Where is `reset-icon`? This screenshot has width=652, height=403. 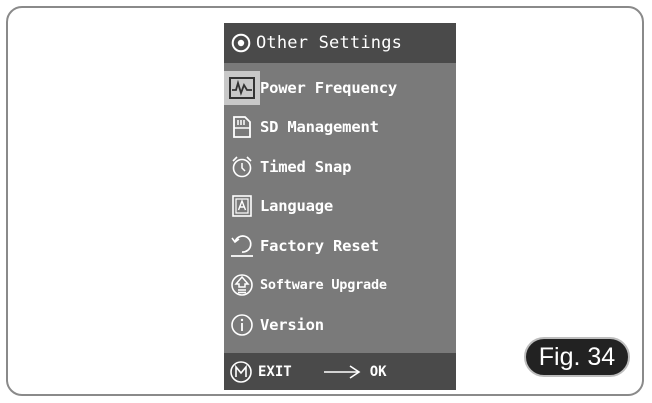 reset-icon is located at coordinates (242, 246).